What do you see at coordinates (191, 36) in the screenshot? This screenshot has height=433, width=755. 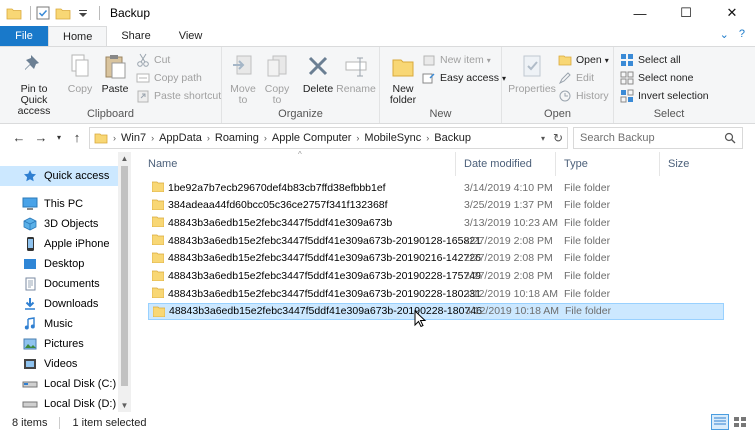 I see `tab-view: View` at bounding box center [191, 36].